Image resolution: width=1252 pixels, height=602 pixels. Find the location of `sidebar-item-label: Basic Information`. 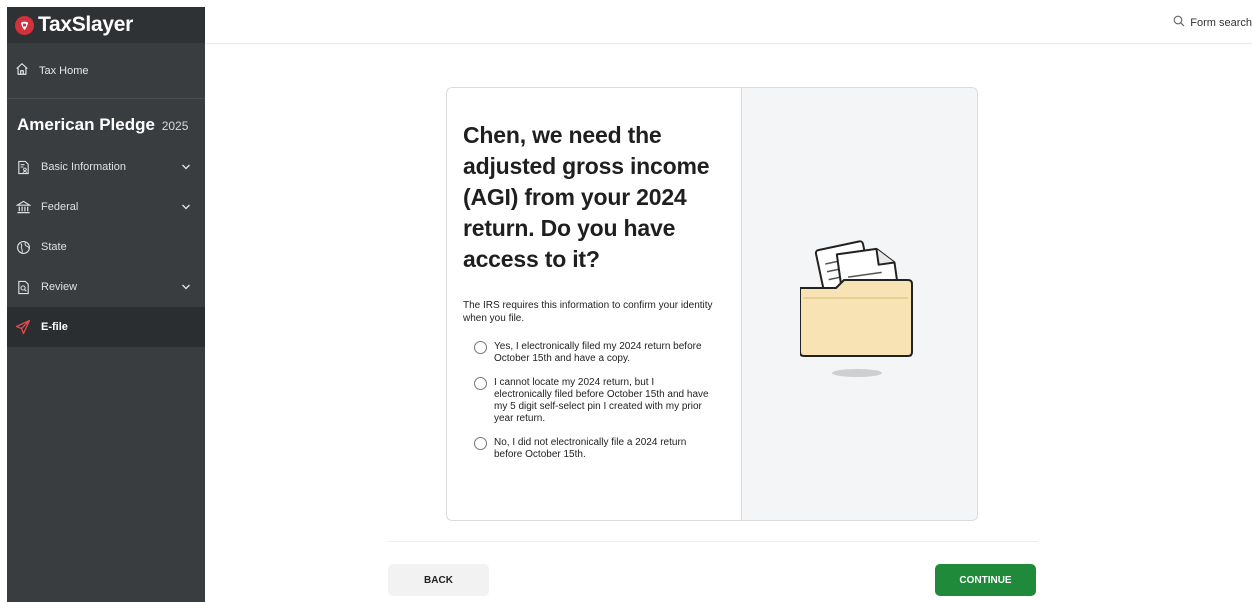

sidebar-item-label: Basic Information is located at coordinates (83, 167).